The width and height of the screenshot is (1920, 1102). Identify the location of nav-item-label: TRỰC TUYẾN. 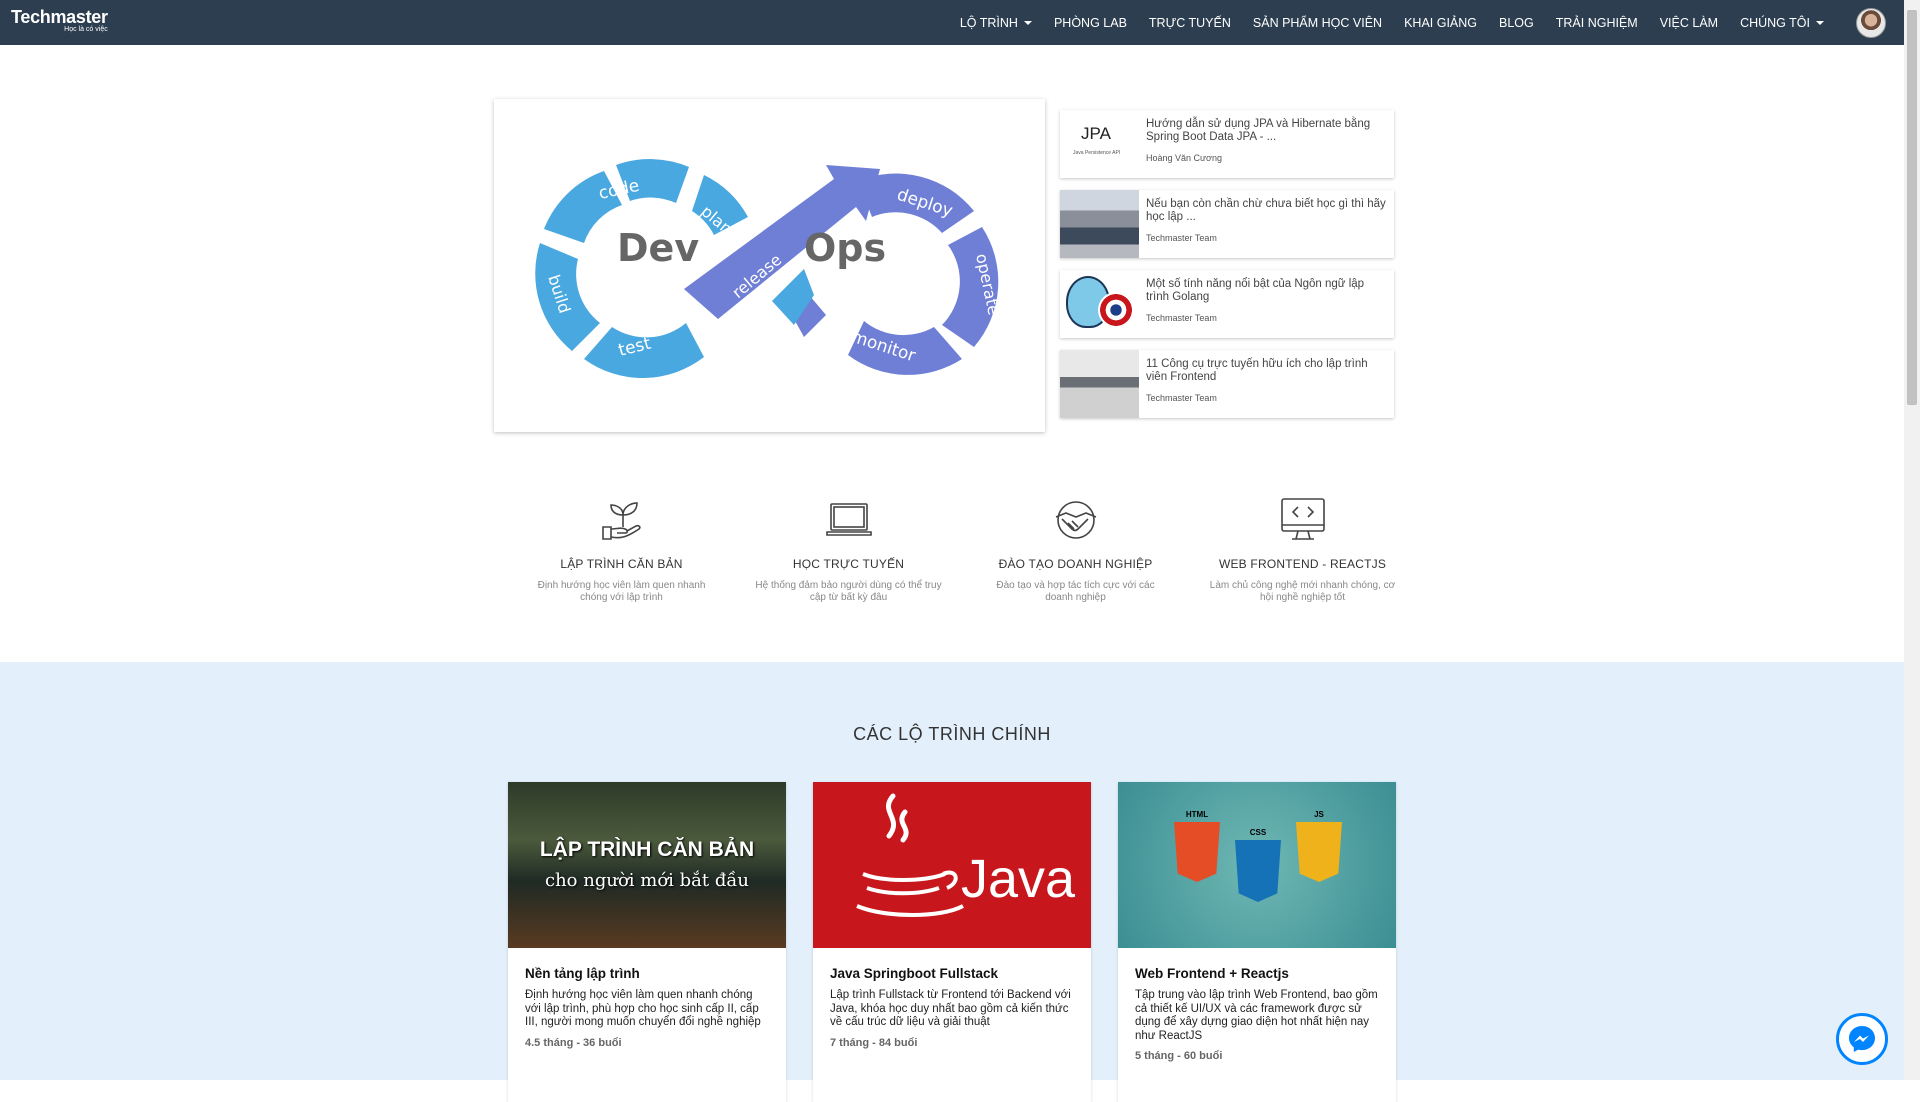
(1189, 22).